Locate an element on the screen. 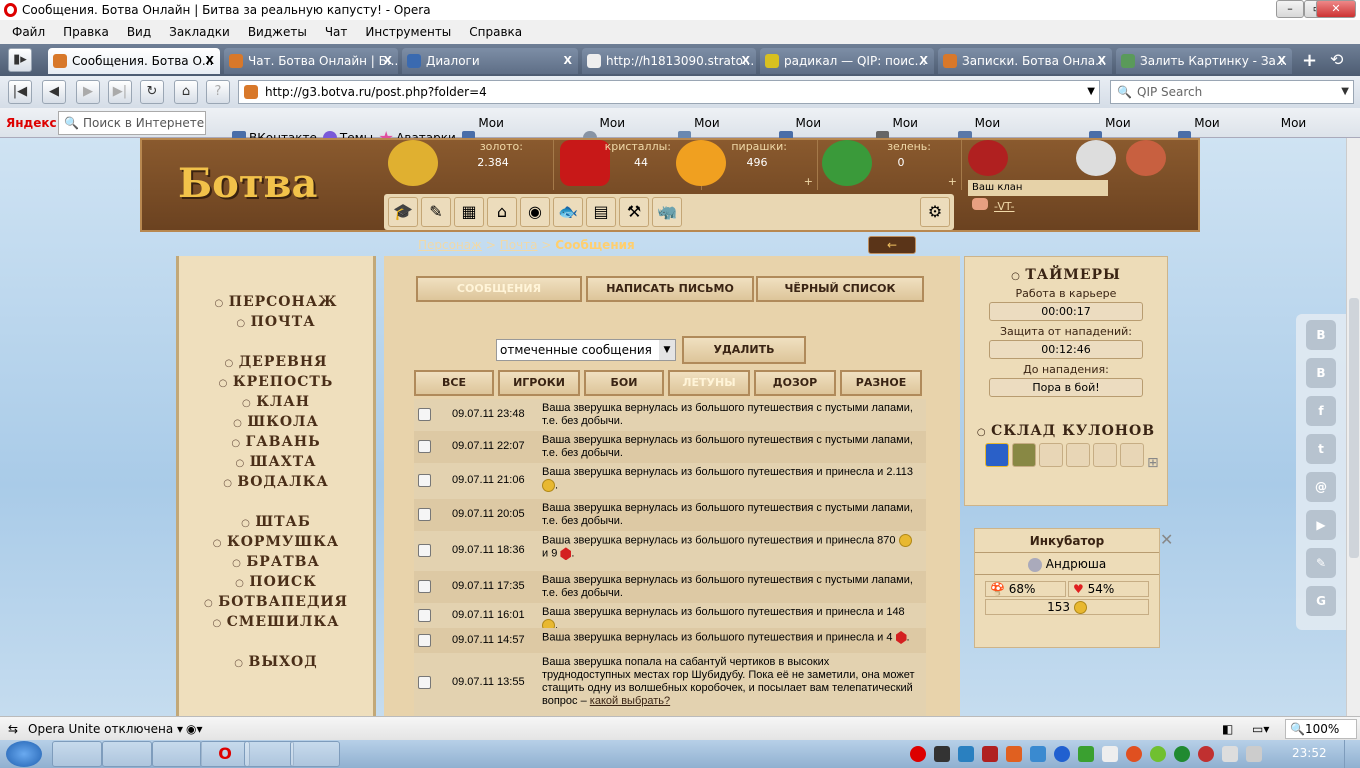  tray-icq-icon is located at coordinates (1158, 754).